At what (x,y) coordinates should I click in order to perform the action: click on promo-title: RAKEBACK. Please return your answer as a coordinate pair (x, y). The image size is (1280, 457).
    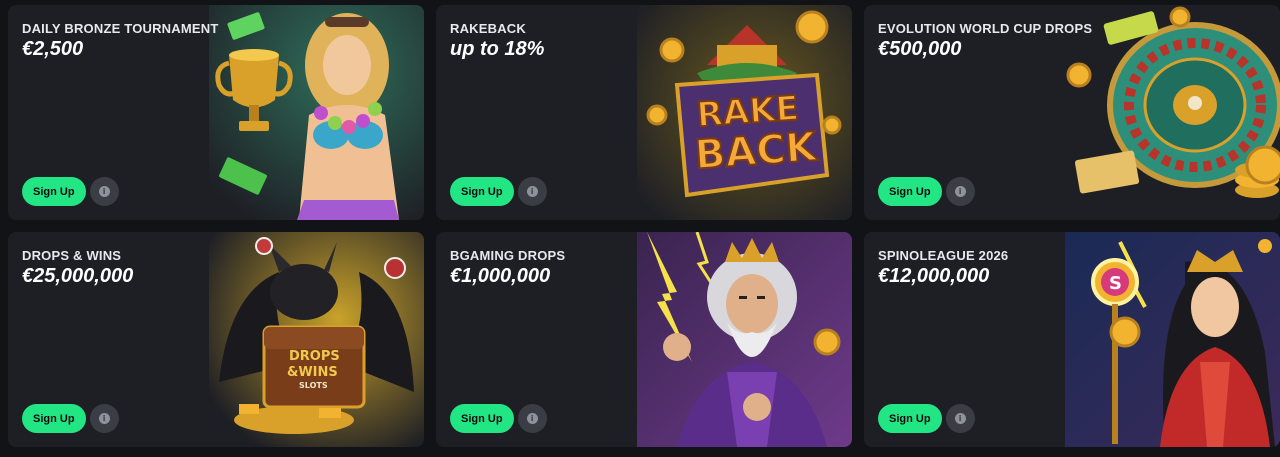
    Looking at the image, I should click on (488, 28).